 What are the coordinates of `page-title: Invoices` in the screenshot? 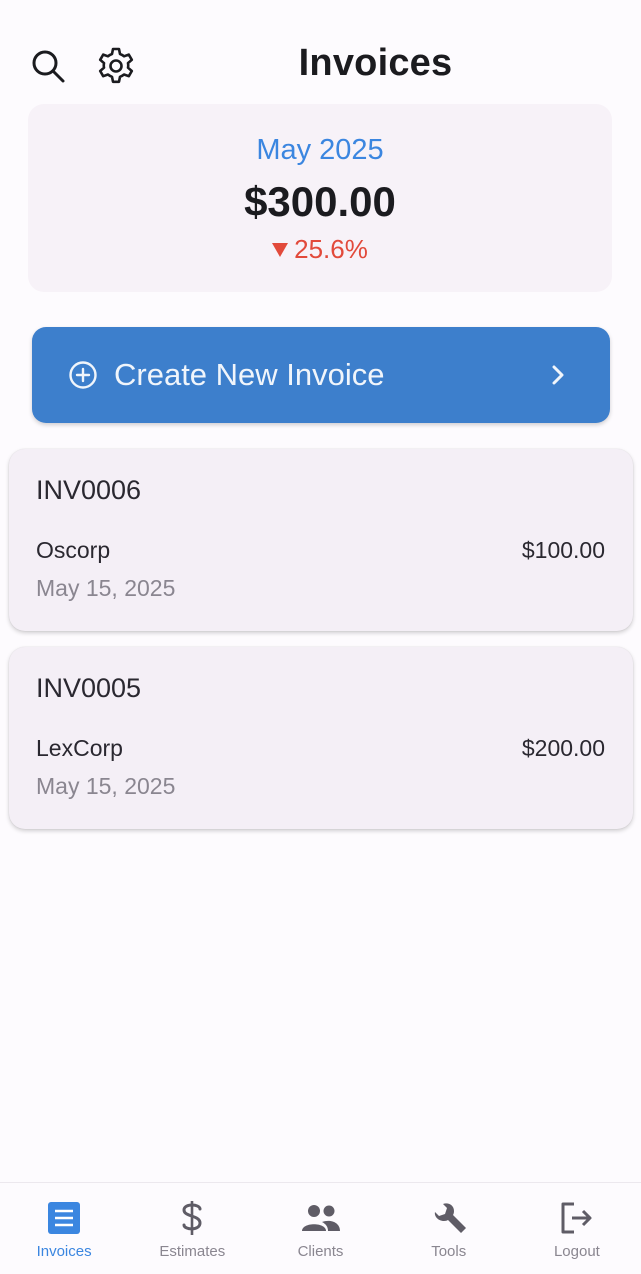 It's located at (375, 63).